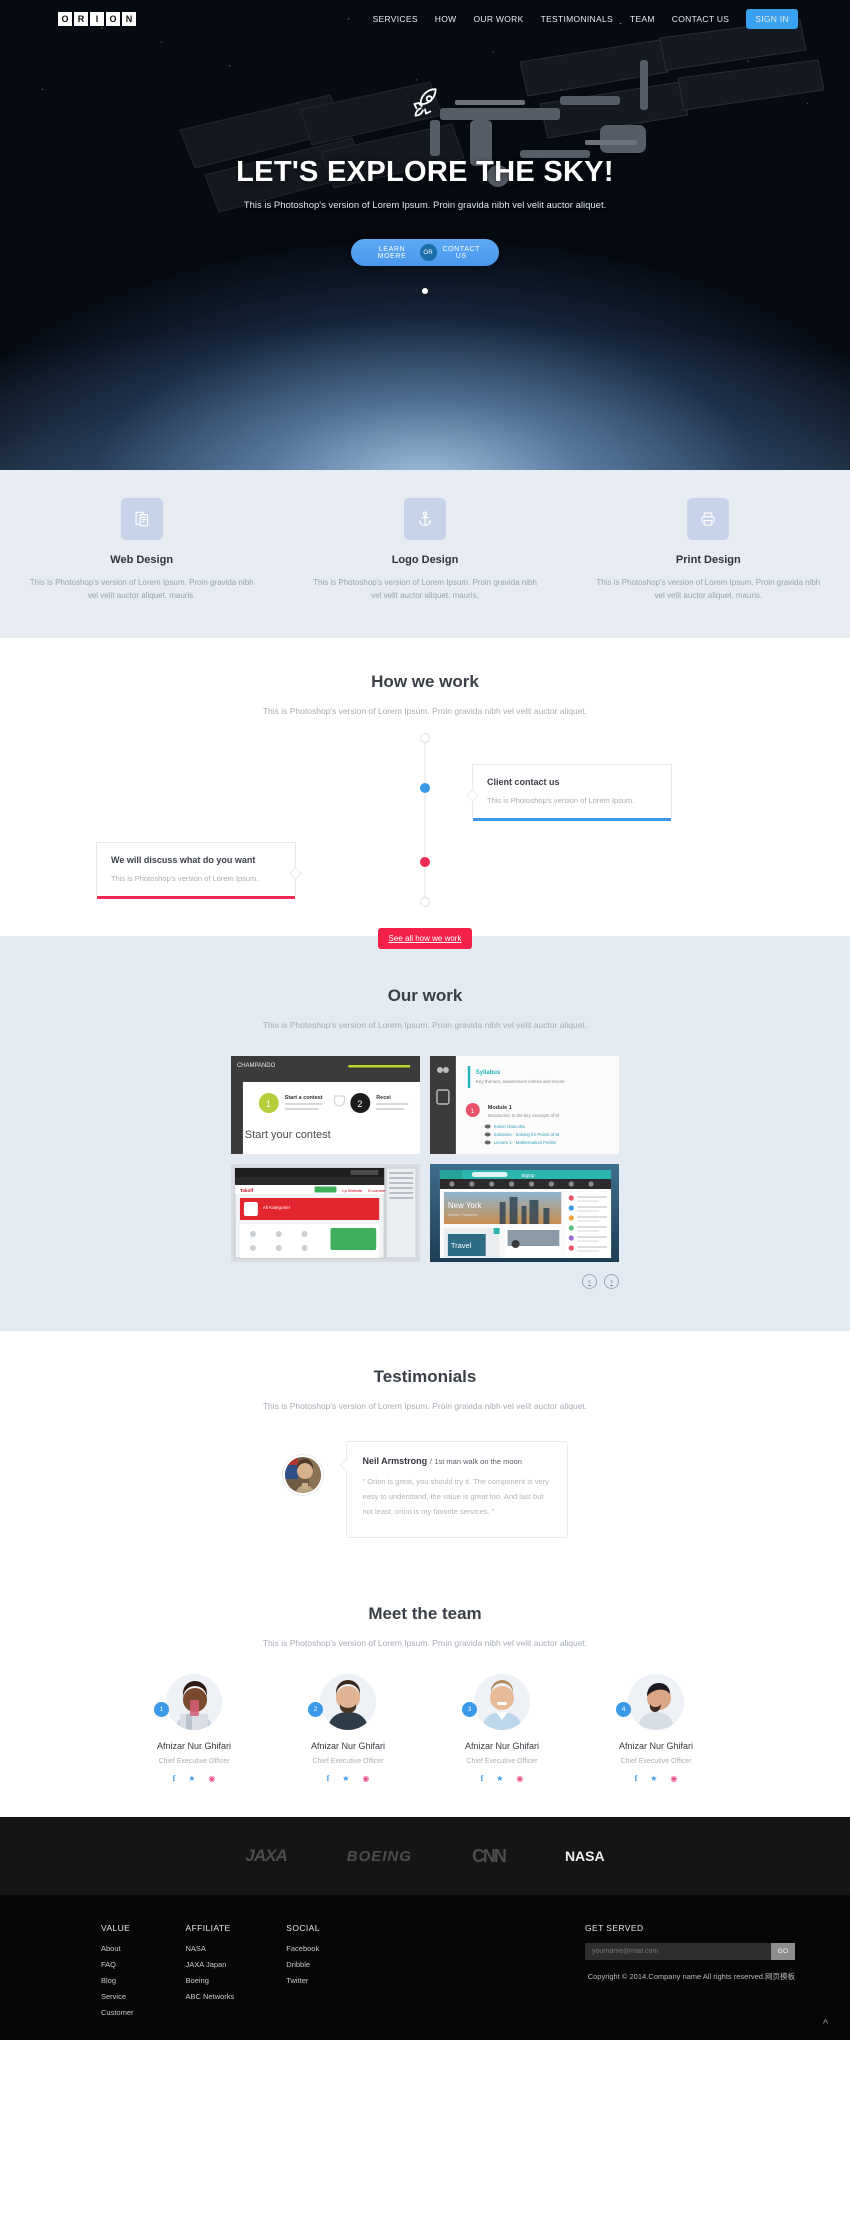 The image size is (850, 2214). I want to click on timeline-card-accent-bar, so click(572, 820).